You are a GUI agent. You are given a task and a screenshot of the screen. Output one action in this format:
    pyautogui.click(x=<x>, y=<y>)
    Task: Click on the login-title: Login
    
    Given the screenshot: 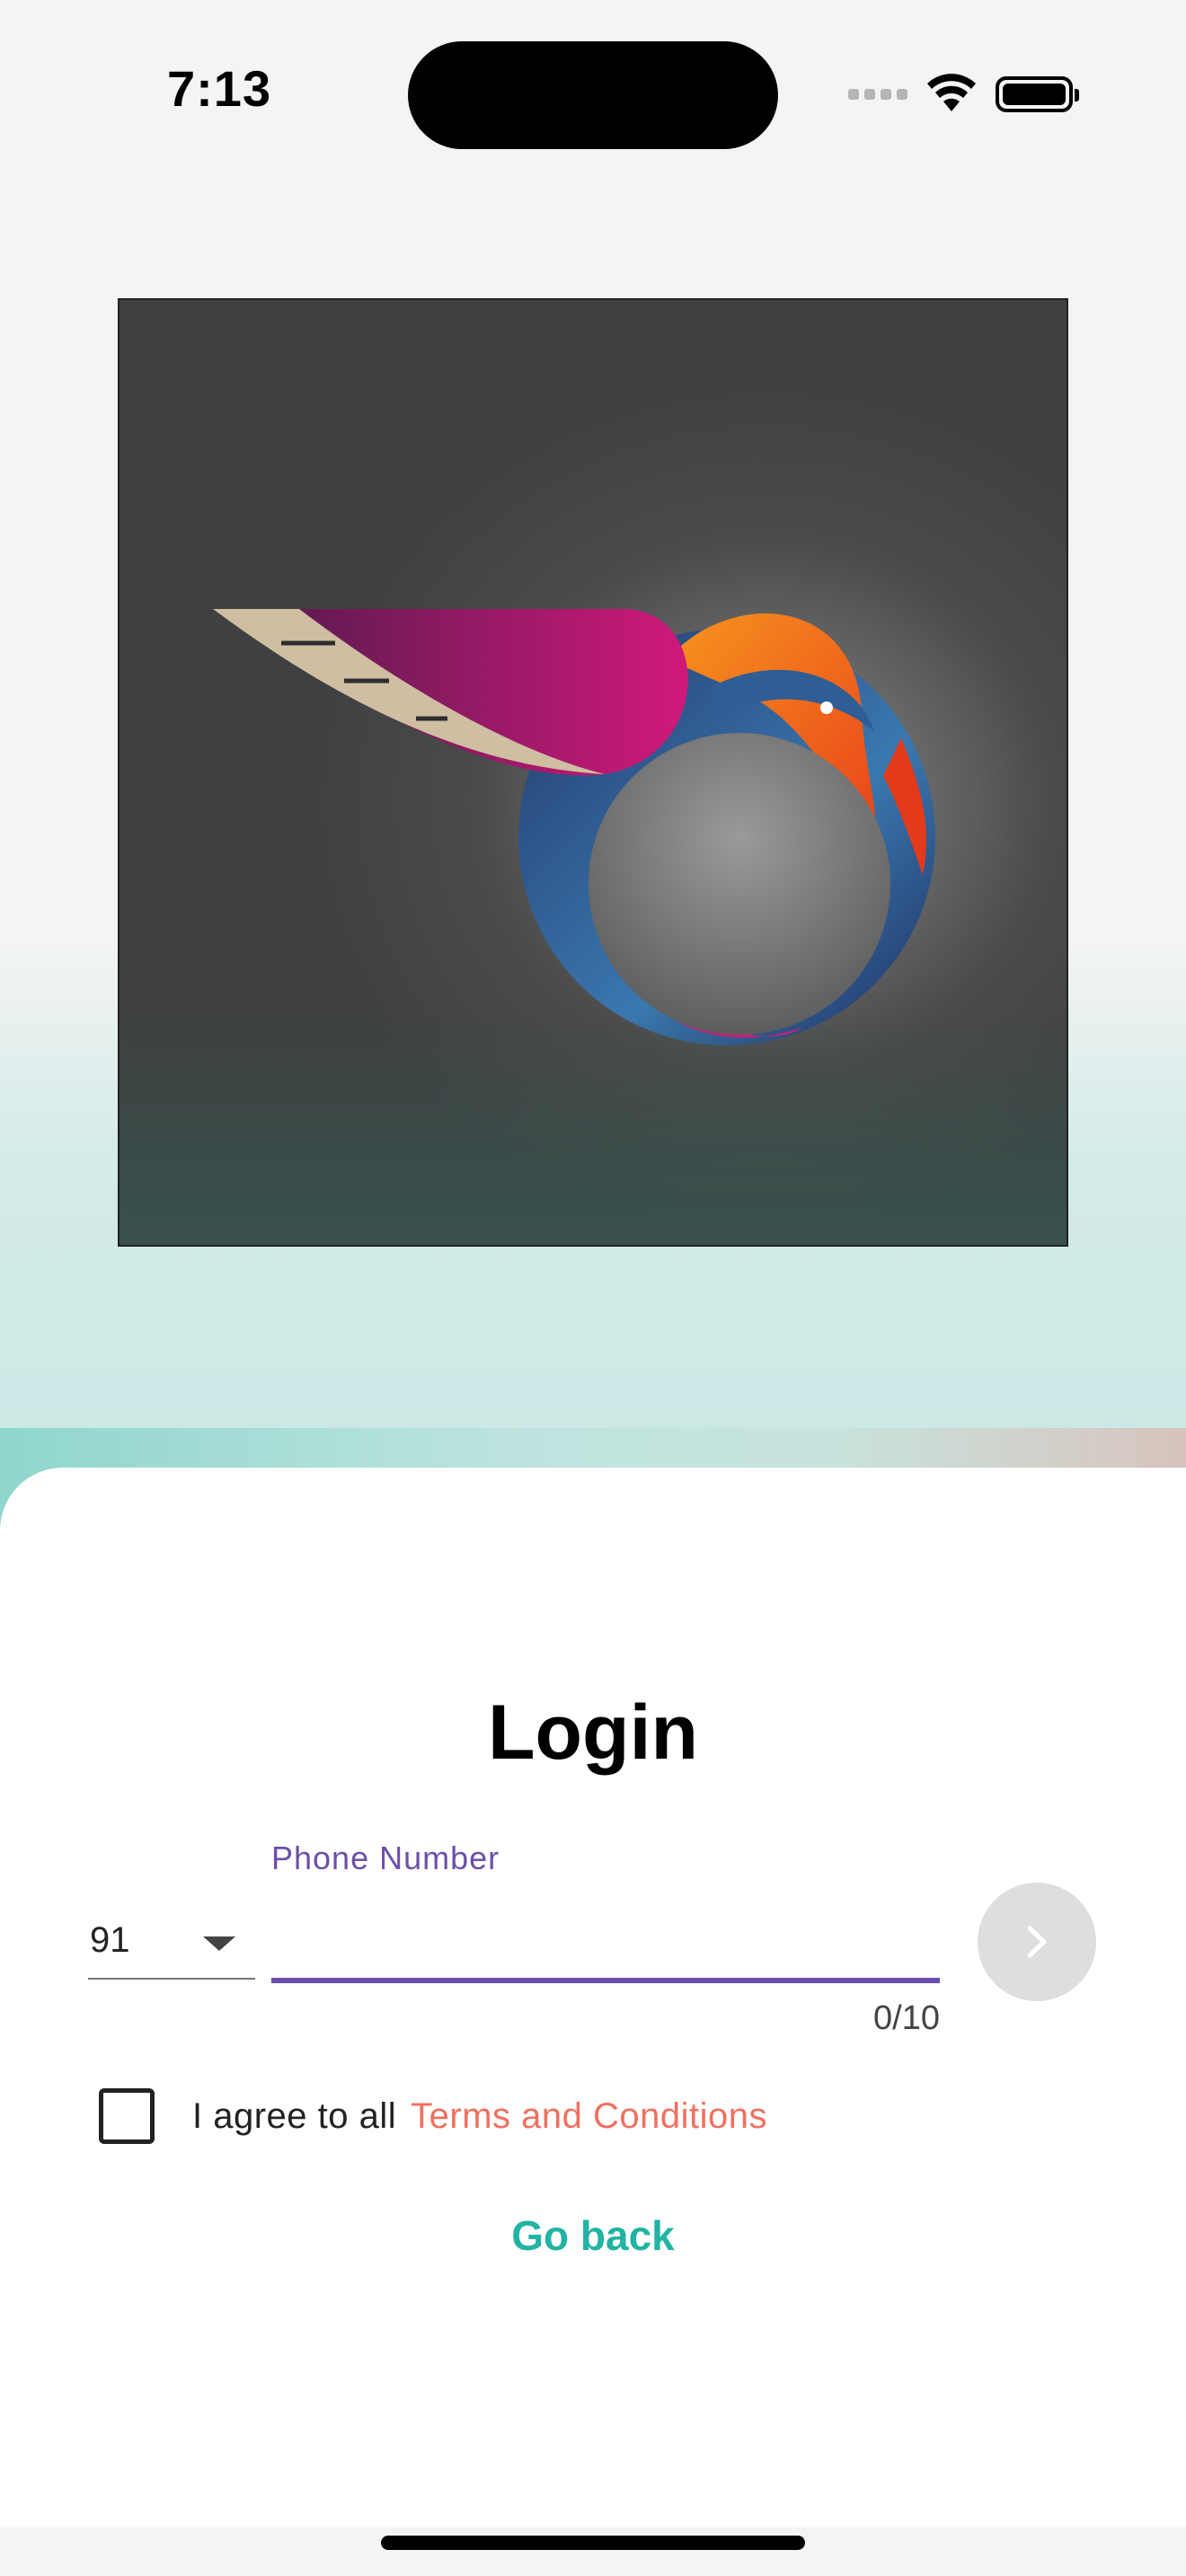 What is the action you would take?
    pyautogui.click(x=593, y=1732)
    